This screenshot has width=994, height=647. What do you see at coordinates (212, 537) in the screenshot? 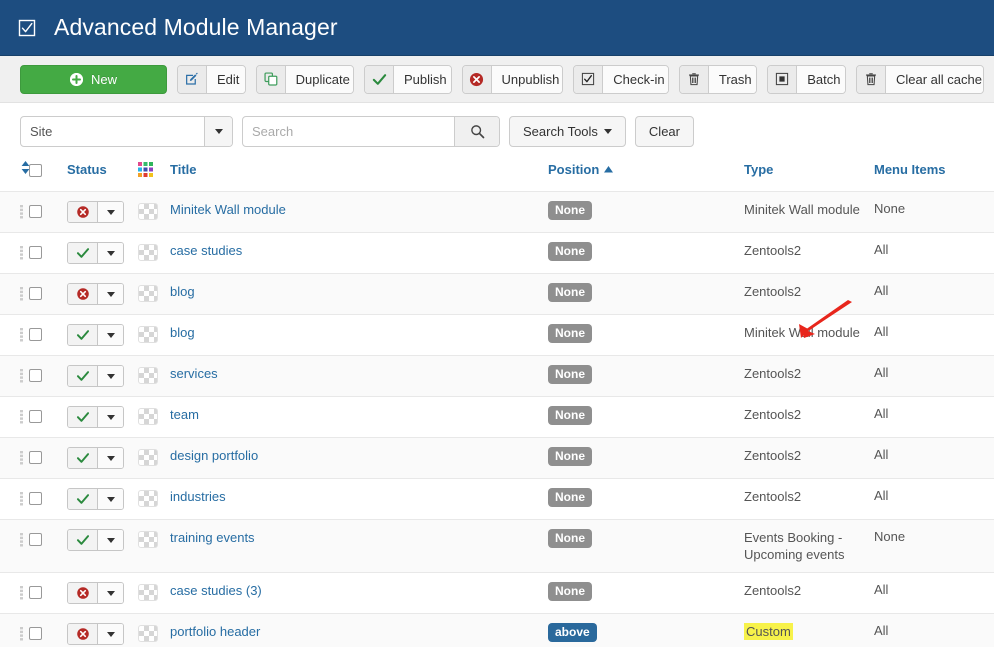
I see `module-title-link: training events` at bounding box center [212, 537].